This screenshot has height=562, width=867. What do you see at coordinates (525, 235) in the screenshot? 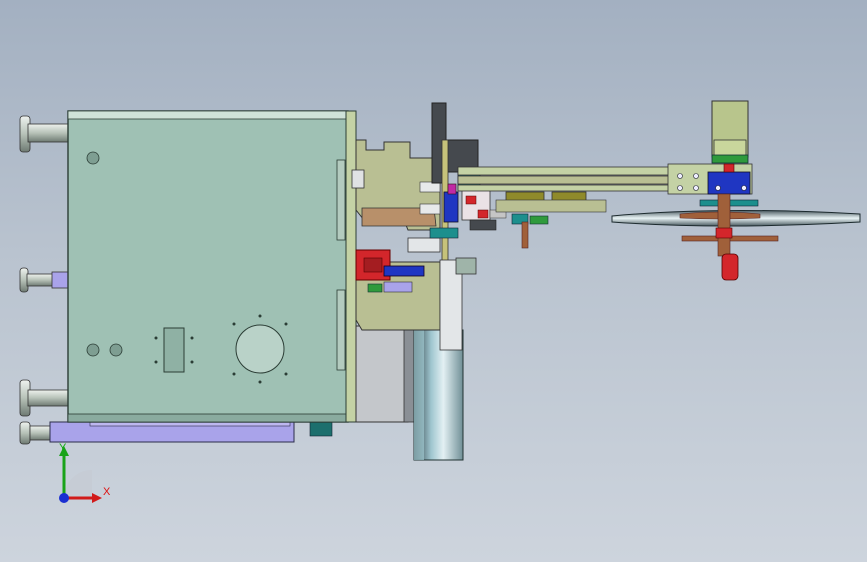
I see `brown-pin` at bounding box center [525, 235].